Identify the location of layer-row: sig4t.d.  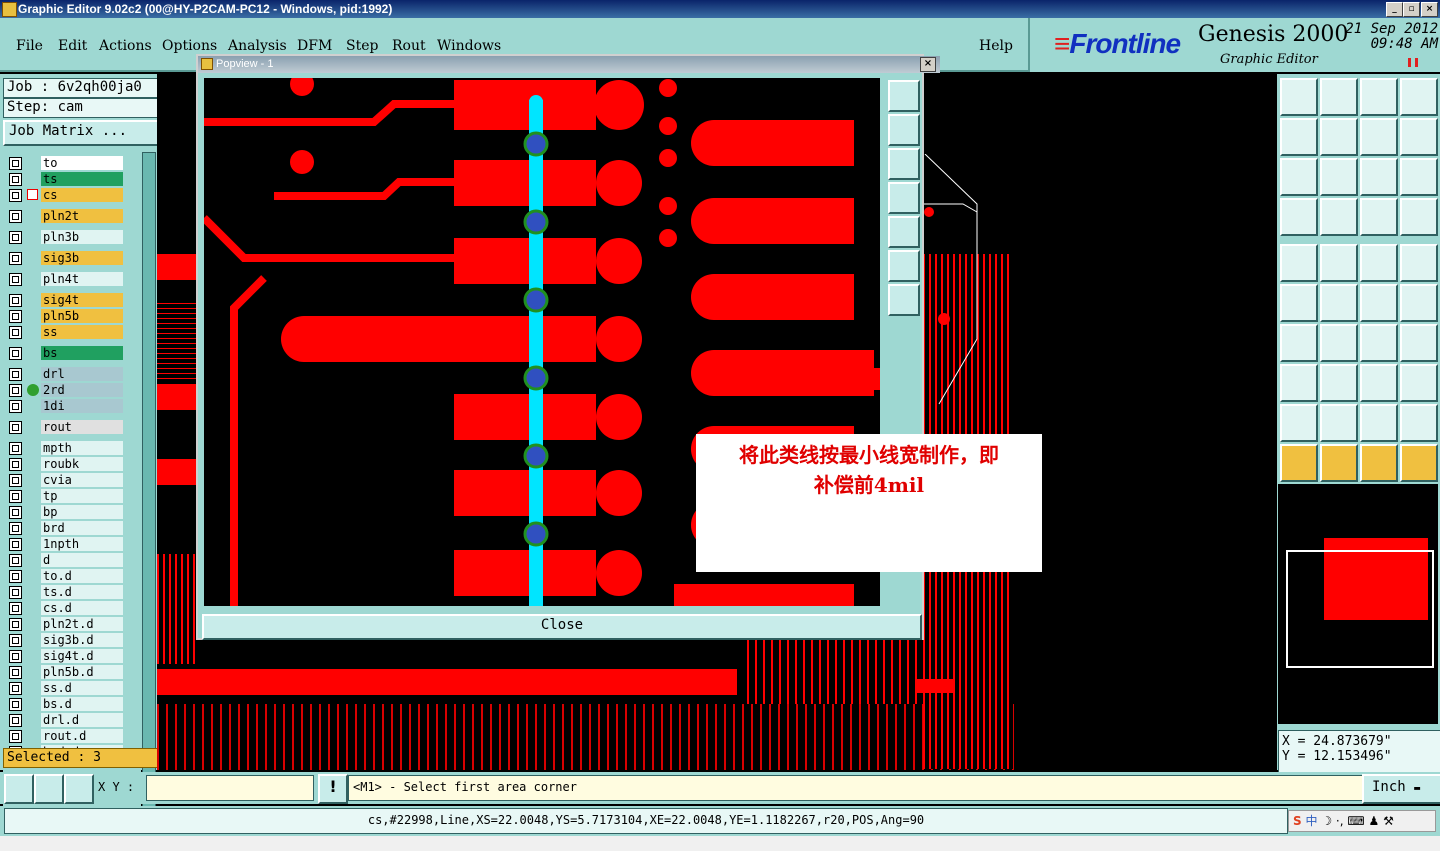
(72, 656).